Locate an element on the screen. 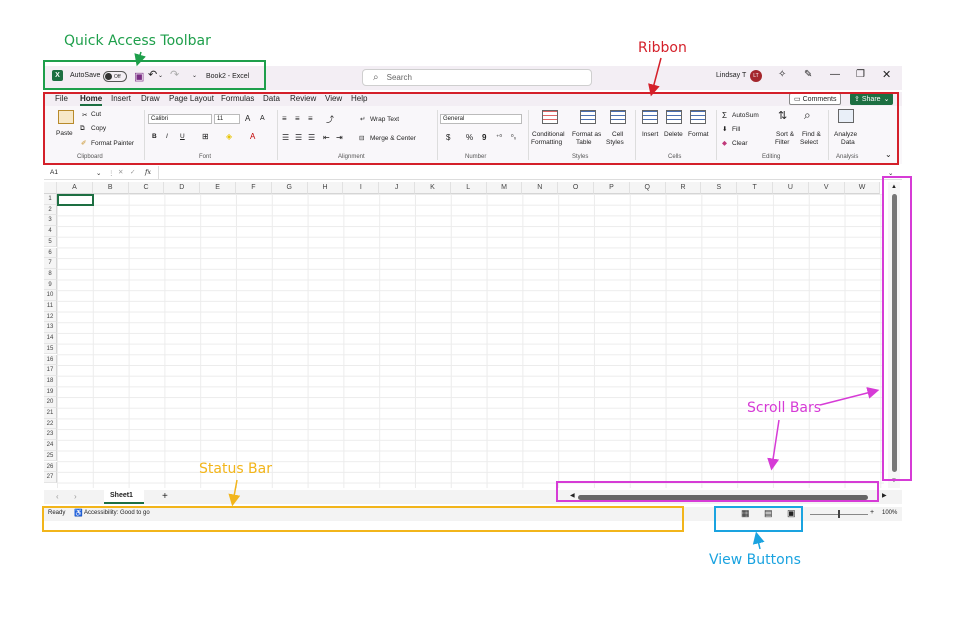 This screenshot has width=972, height=634. column-header: S is located at coordinates (719, 188).